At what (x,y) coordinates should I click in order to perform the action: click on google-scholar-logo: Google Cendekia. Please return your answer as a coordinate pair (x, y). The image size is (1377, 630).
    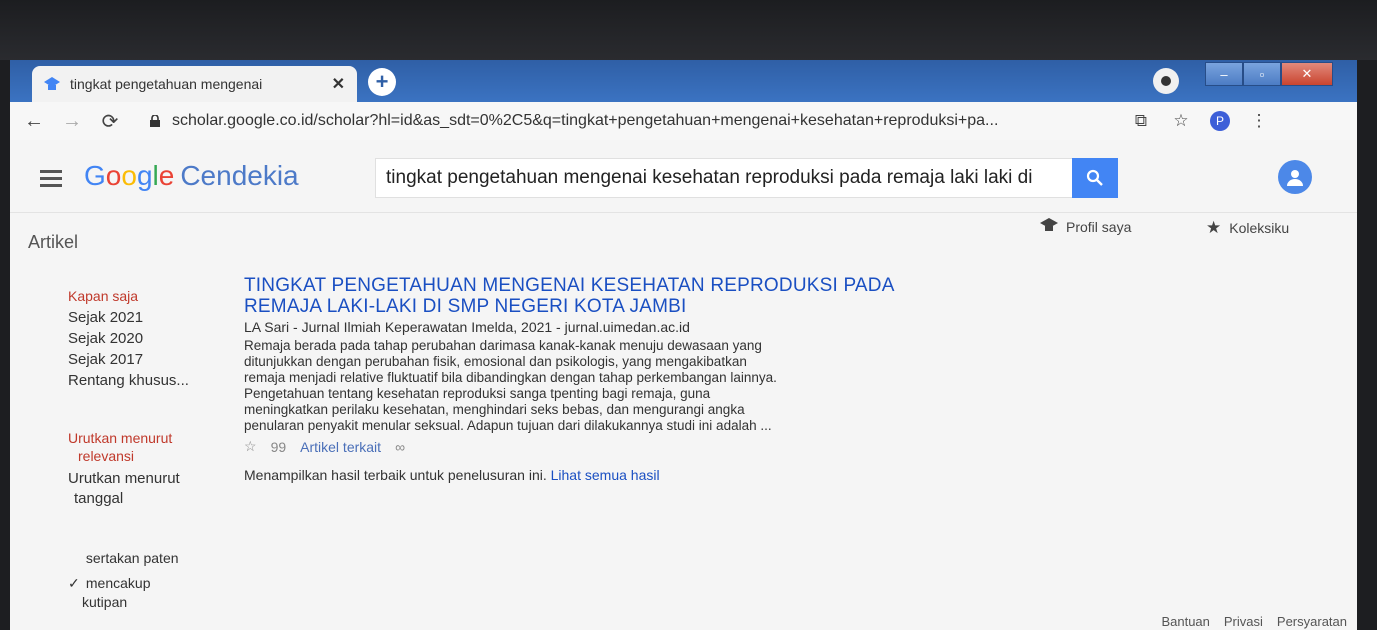
    Looking at the image, I should click on (191, 176).